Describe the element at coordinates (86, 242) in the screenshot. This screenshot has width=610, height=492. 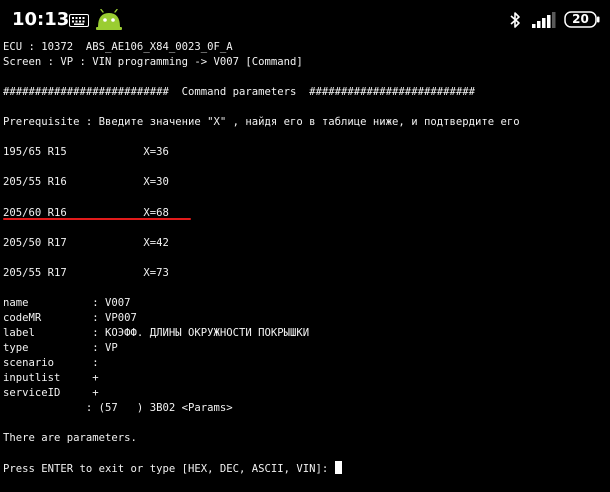
I see `terminal-line-text: 205/50 R17 X=42` at that location.